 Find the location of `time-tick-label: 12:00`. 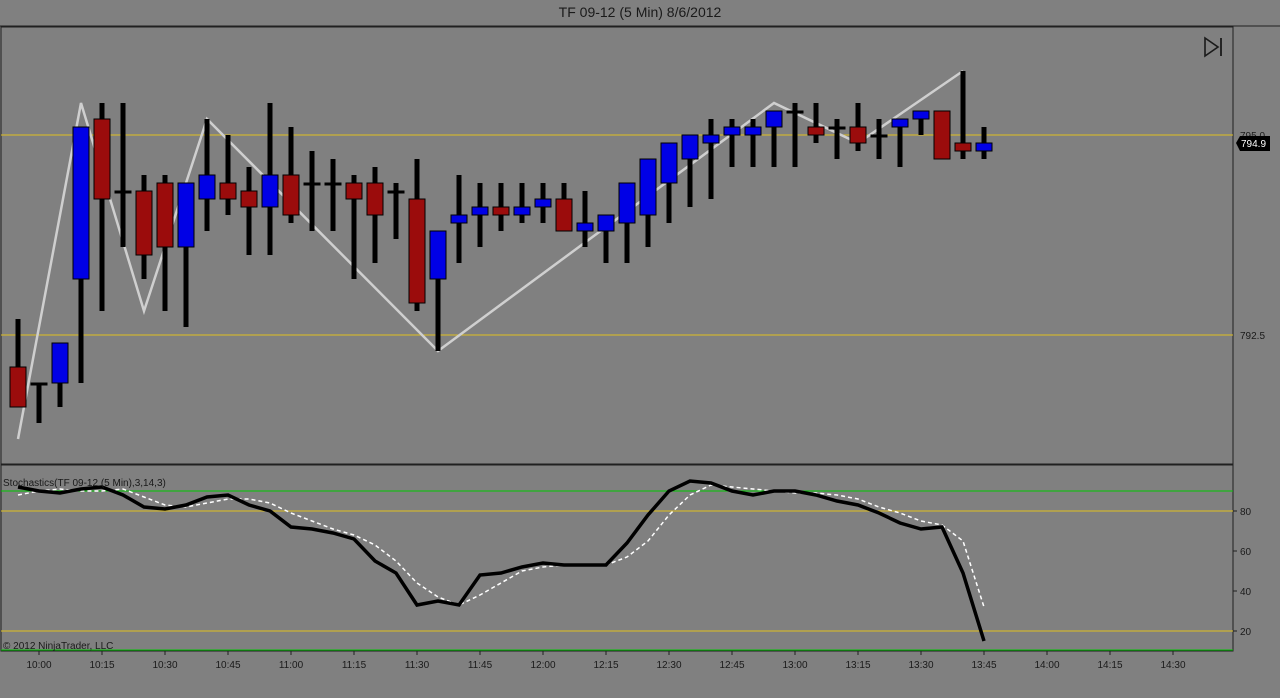

time-tick-label: 12:00 is located at coordinates (542, 665).